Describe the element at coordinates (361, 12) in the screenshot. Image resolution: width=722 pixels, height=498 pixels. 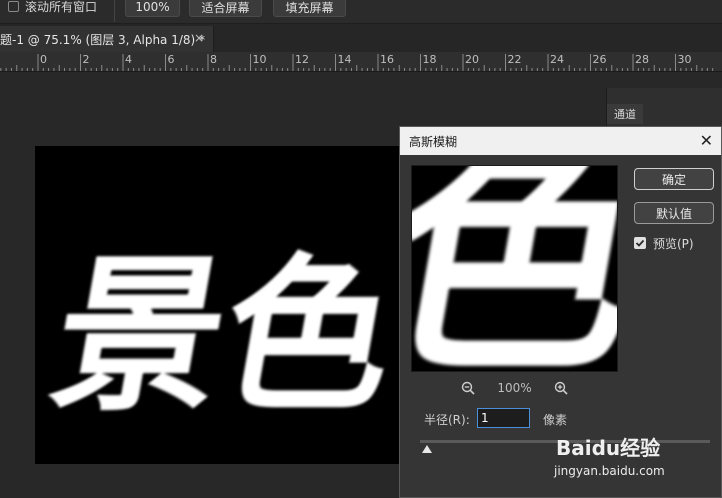
I see `options-bar: 滚动所有窗口 100% 适合屏幕 填充屏幕` at that location.